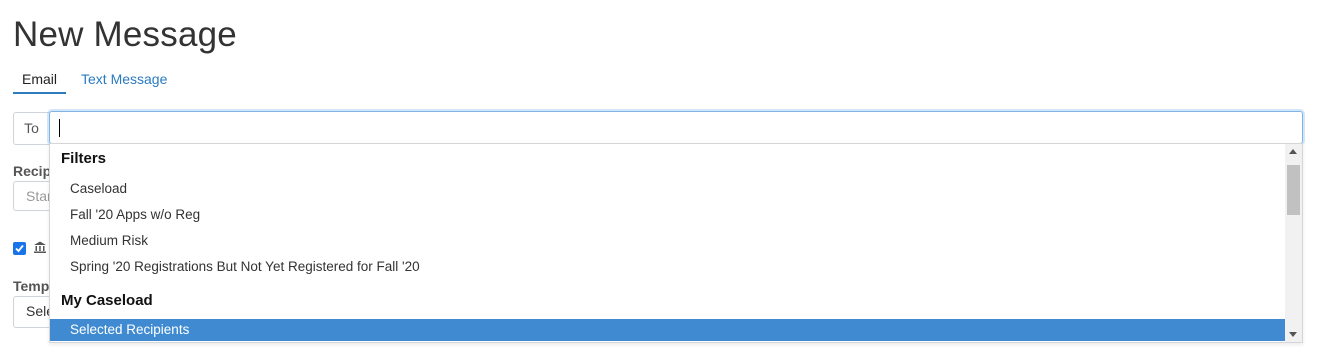 The image size is (1318, 348). What do you see at coordinates (31, 128) in the screenshot?
I see `to-addon-label: To` at bounding box center [31, 128].